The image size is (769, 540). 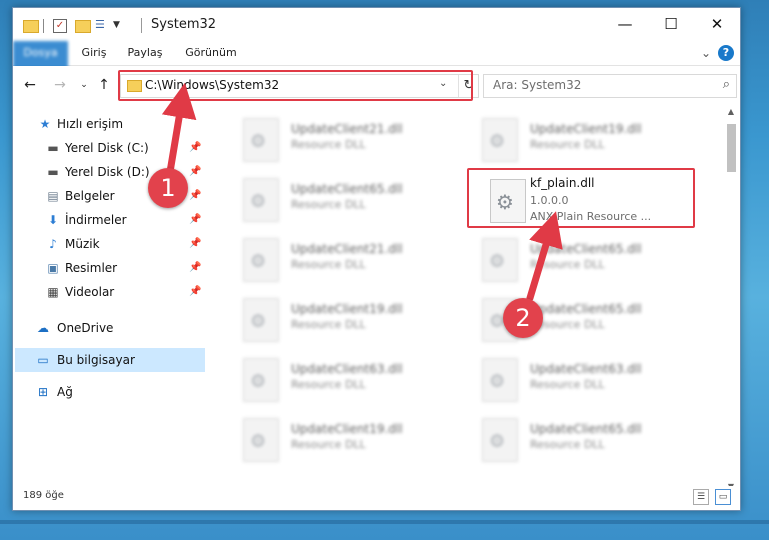 What do you see at coordinates (523, 318) in the screenshot?
I see `step-2-badge: 2` at bounding box center [523, 318].